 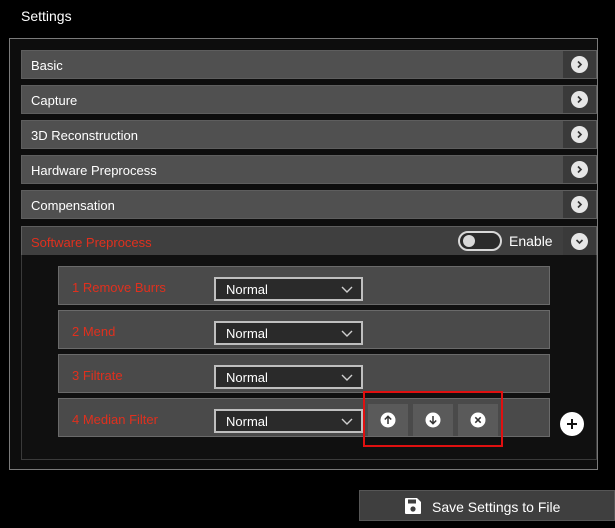 I want to click on save-settings-button: Save Settings to File, so click(x=487, y=505).